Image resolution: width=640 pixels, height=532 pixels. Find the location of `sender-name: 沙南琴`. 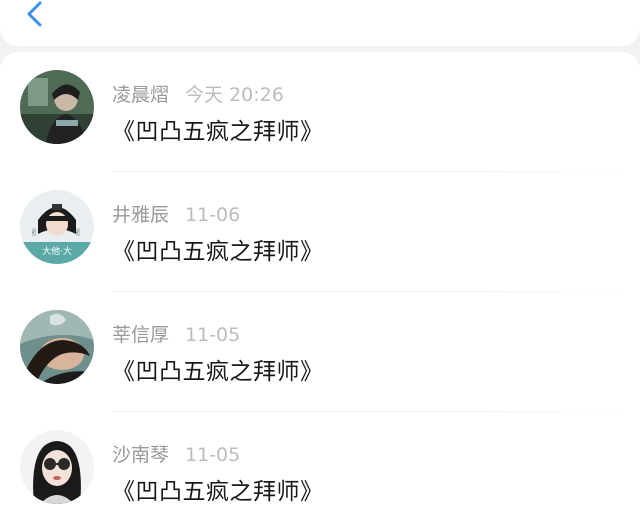

sender-name: 沙南琴 is located at coordinates (140, 455).